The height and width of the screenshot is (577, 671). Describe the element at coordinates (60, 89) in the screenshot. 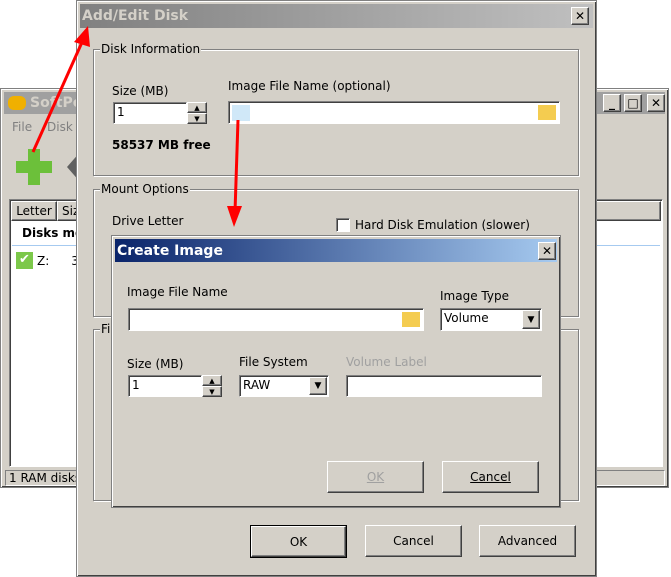

I see `arrow-add-to-dialog` at that location.